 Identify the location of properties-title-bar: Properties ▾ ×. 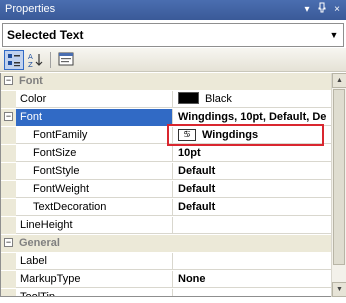
(173, 10).